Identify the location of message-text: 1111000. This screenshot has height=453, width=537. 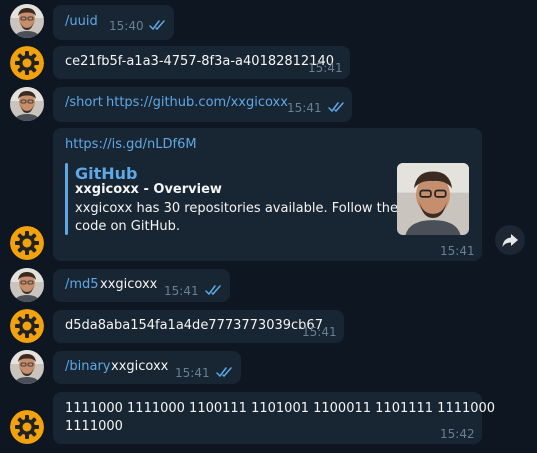
(94, 426).